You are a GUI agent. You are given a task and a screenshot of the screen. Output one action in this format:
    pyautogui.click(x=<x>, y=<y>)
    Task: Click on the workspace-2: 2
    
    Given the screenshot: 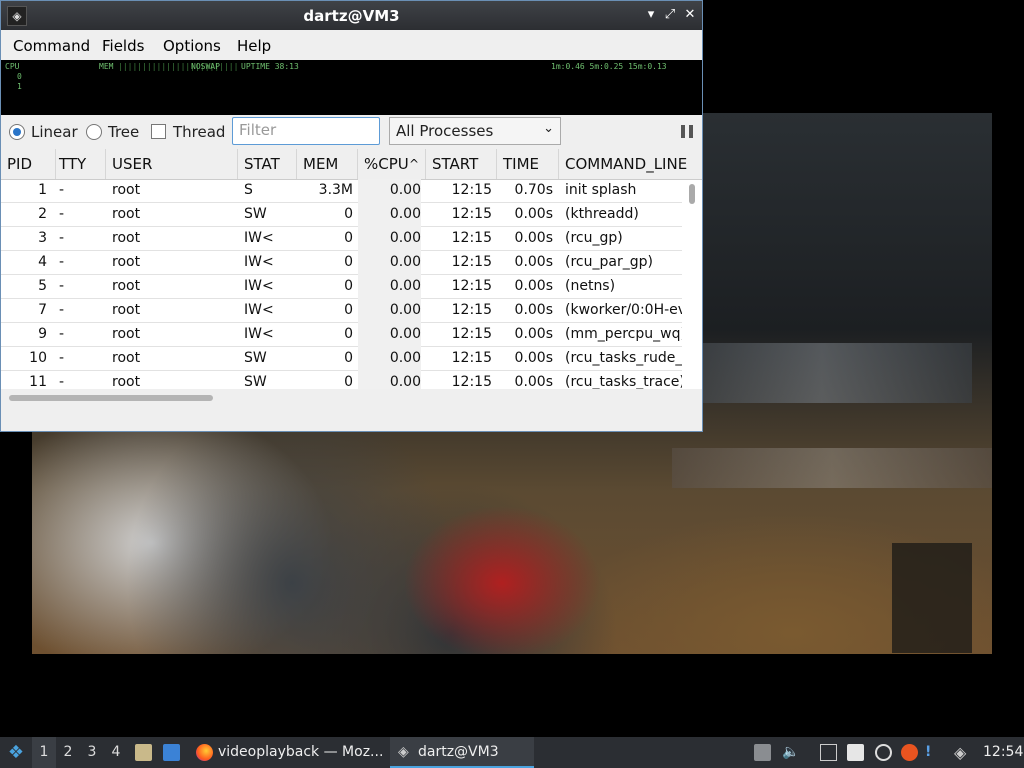 What is the action you would take?
    pyautogui.click(x=68, y=752)
    